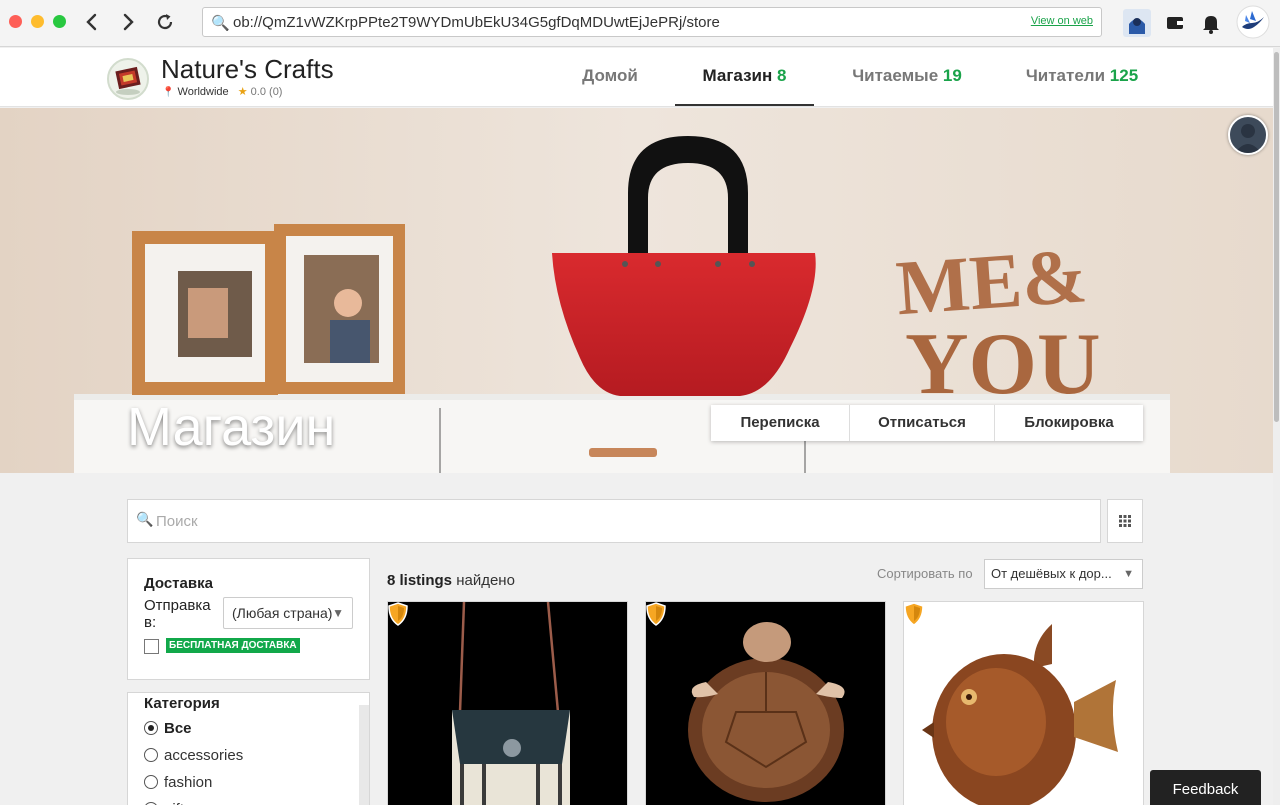  I want to click on tab-count: 8, so click(782, 75).